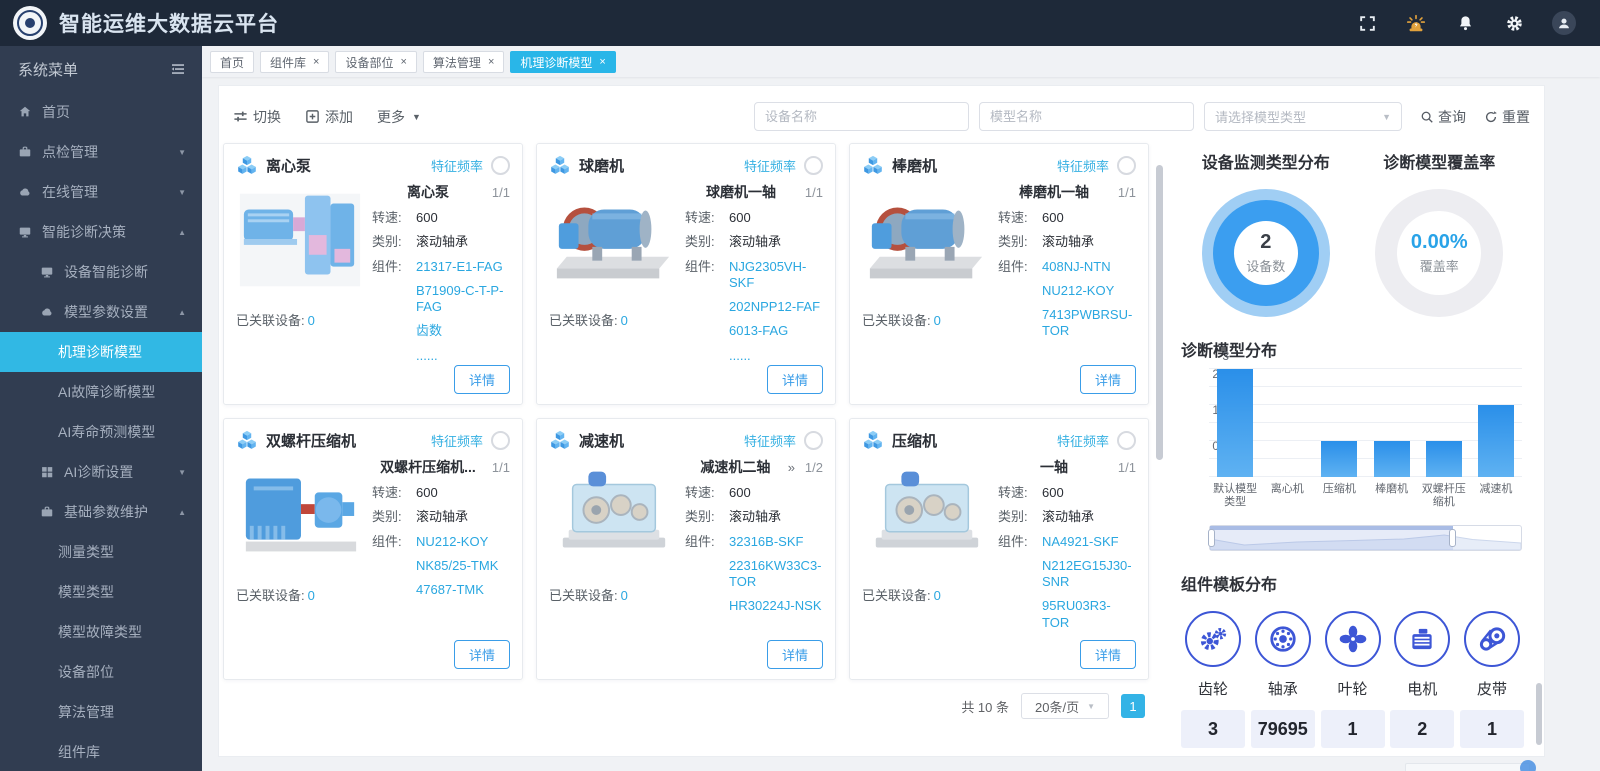  I want to click on sidebar-item-model-fault-type: 模型故障类型, so click(101, 632).